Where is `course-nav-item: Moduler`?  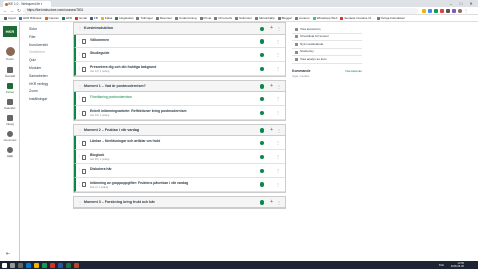
course-nav-item: Moduler is located at coordinates (47, 69).